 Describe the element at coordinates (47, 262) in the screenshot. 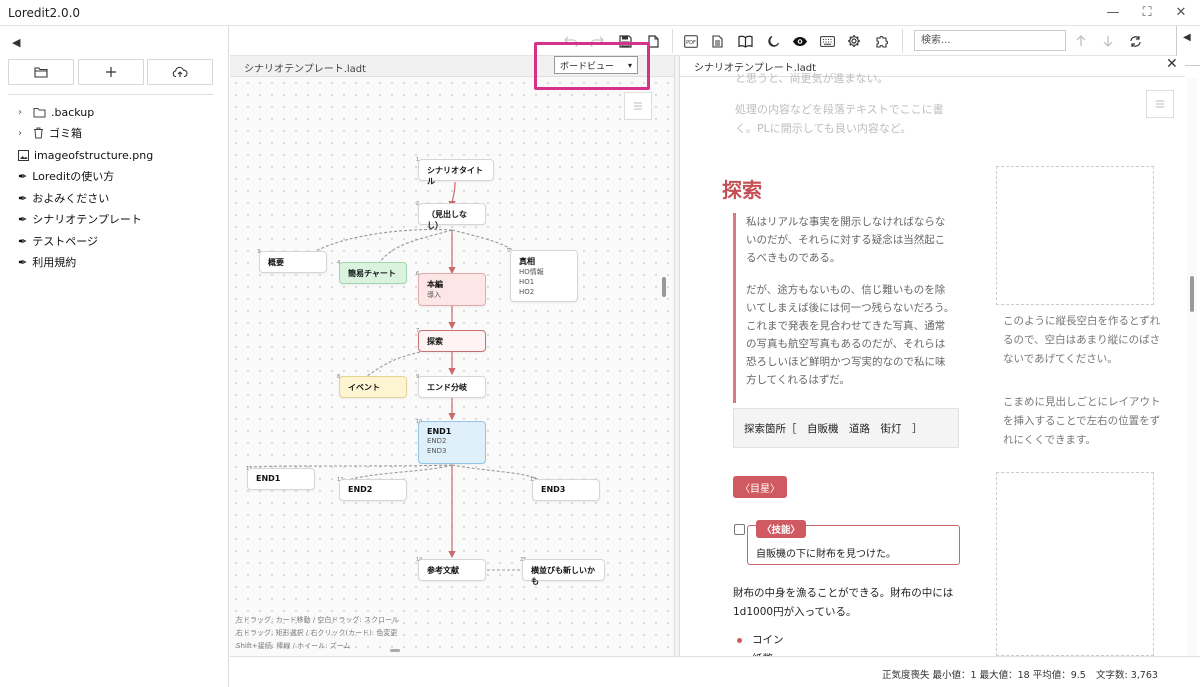

I see `tree-item-terms: ✒ 利用規約` at that location.